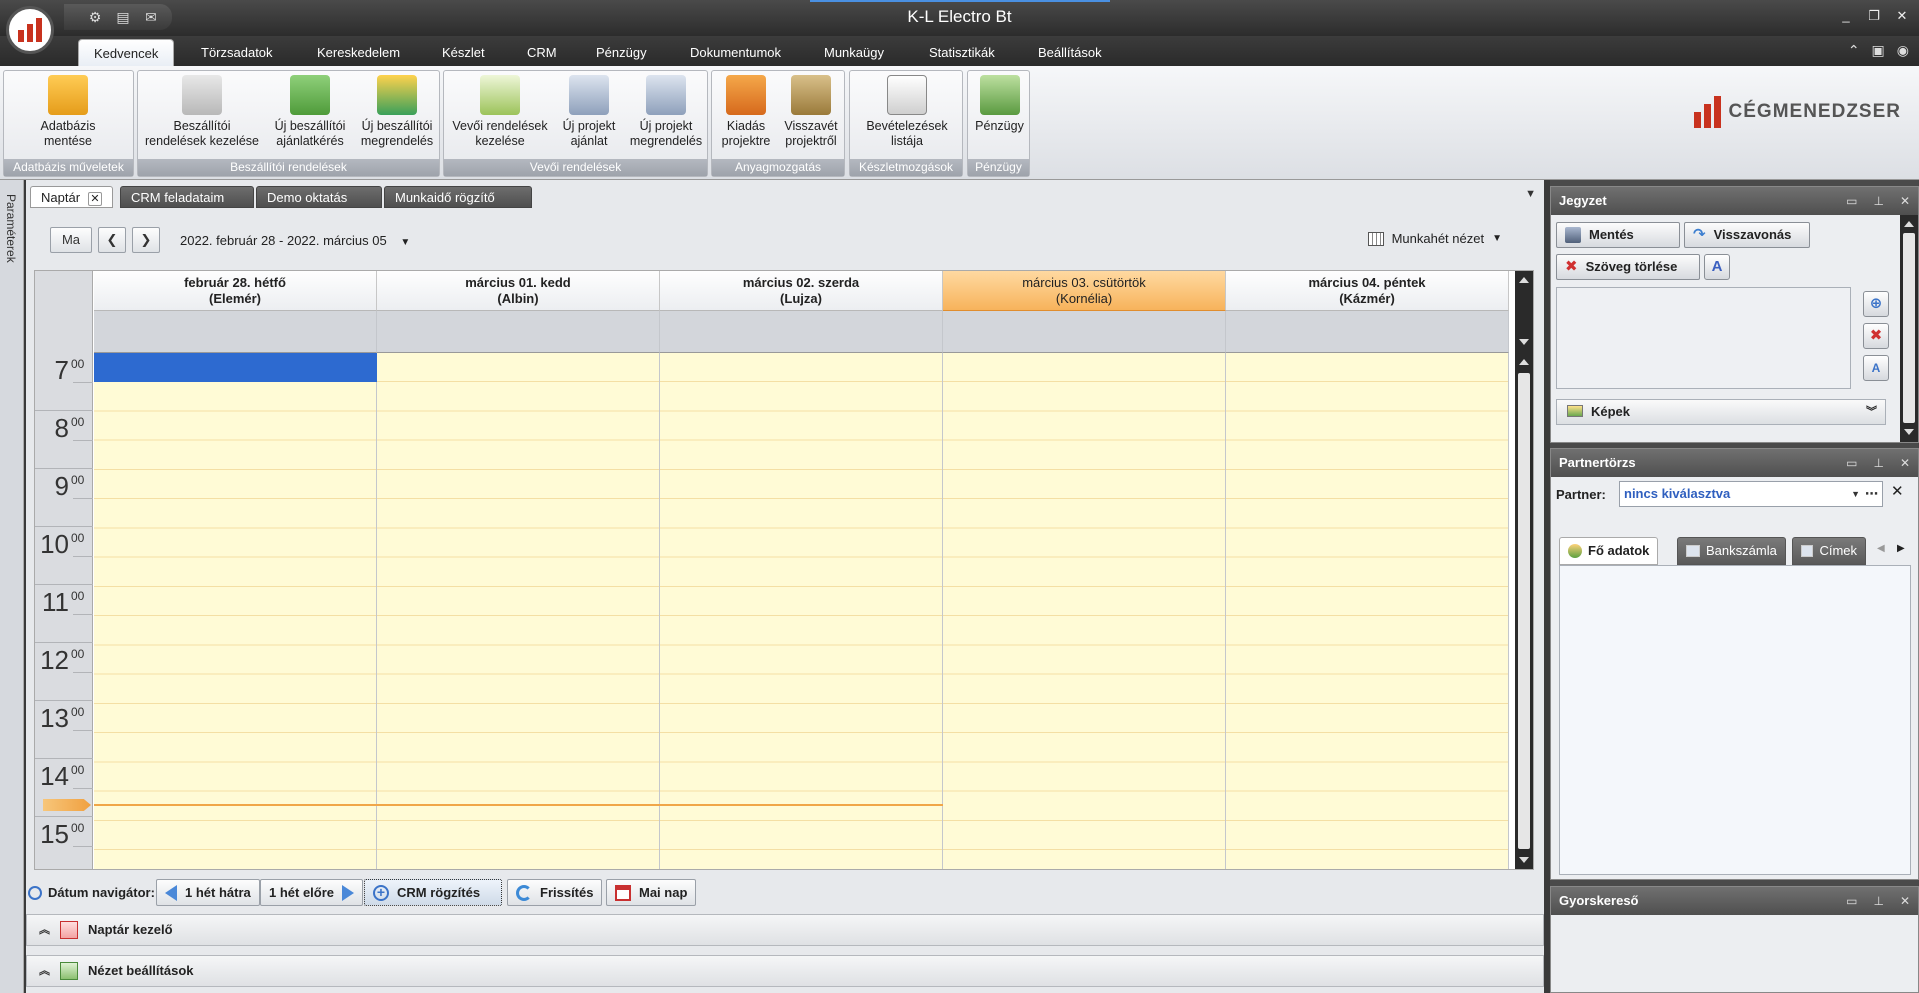 This screenshot has height=993, width=1919. I want to click on header-scrollbar, so click(1524, 312).